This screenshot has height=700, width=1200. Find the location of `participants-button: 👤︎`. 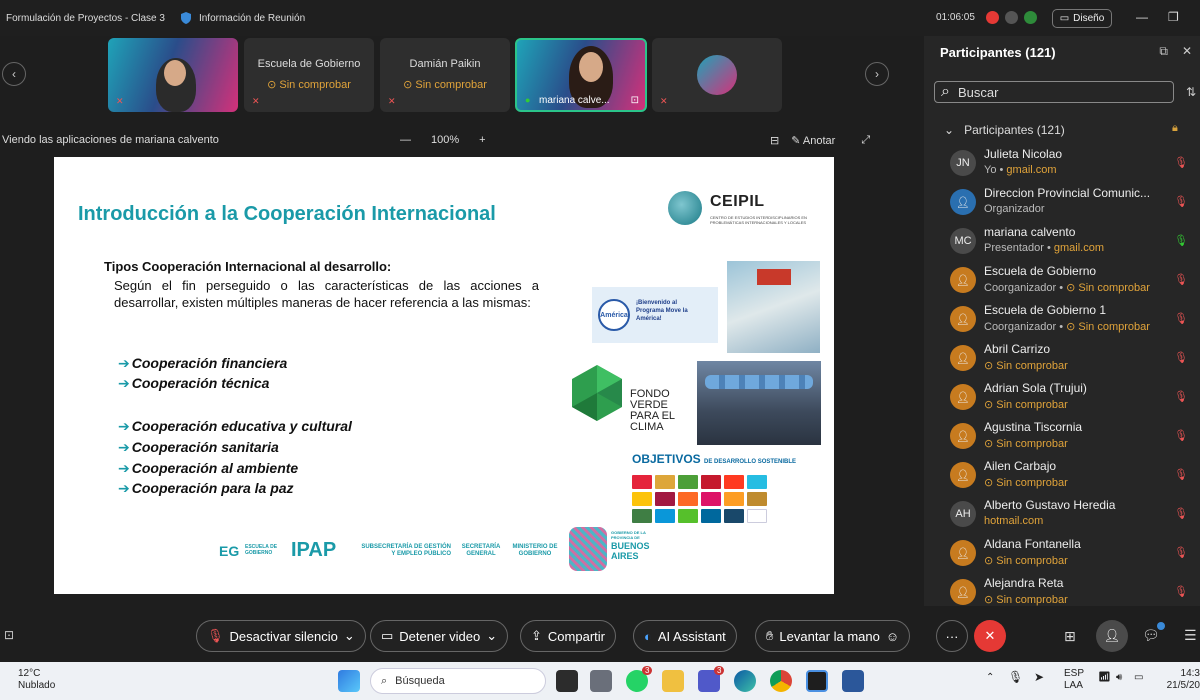

participants-button: 👤︎ is located at coordinates (1112, 636).